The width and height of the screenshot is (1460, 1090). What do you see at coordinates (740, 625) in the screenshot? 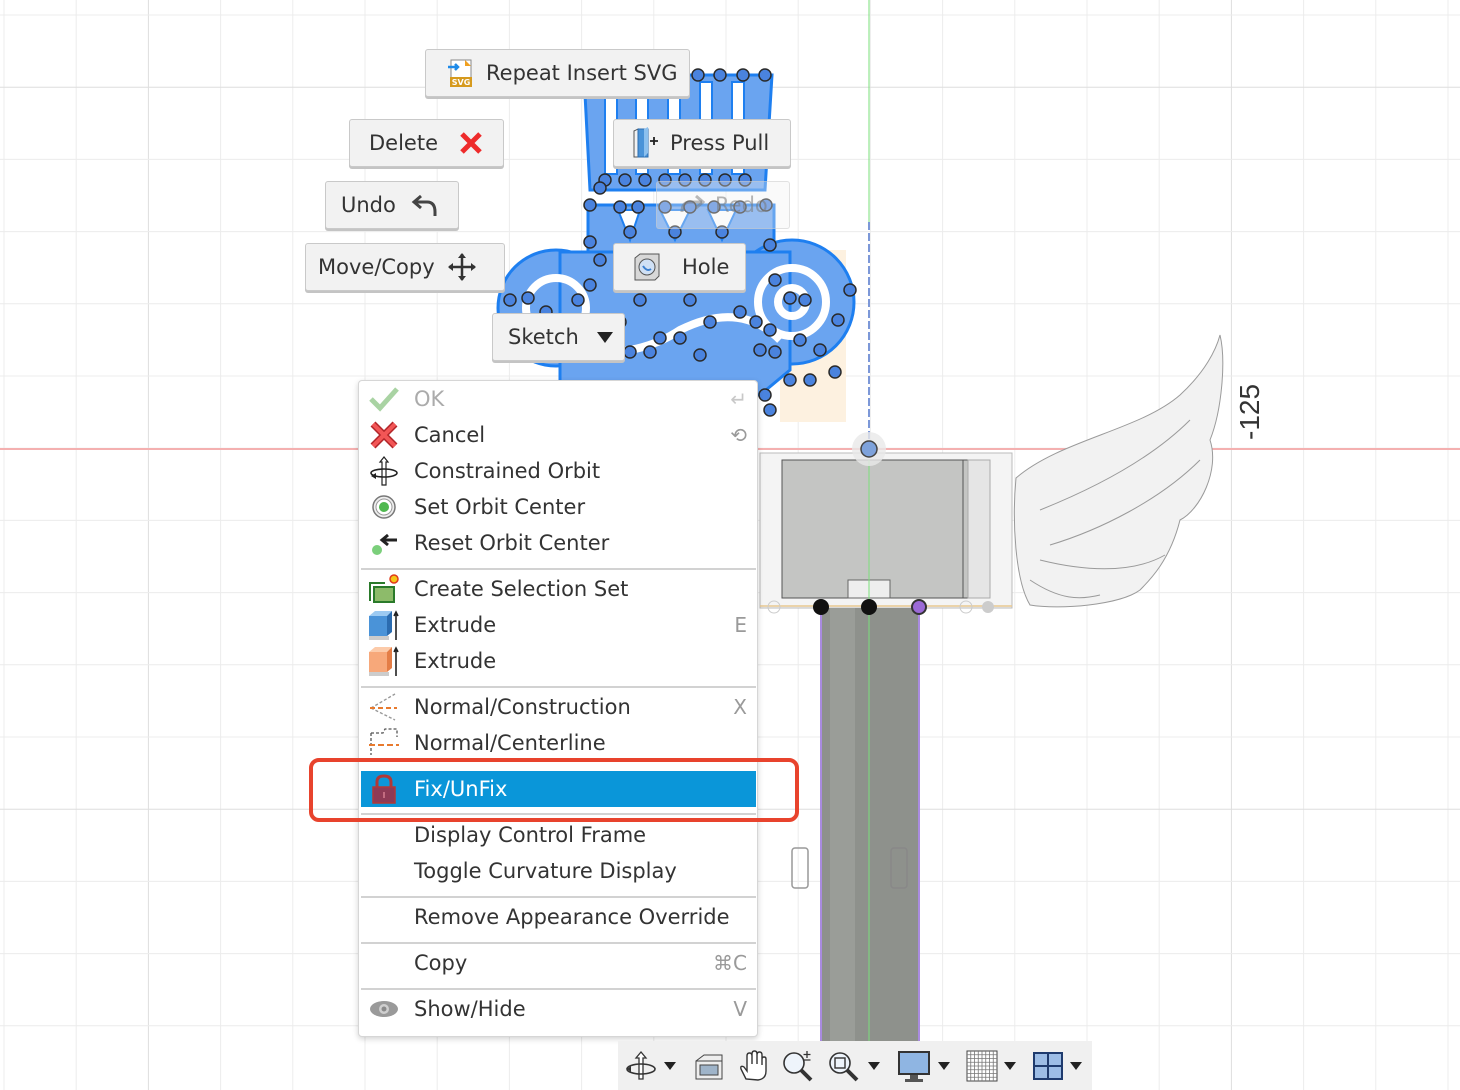
I see `menu-item-shortcut: E` at bounding box center [740, 625].